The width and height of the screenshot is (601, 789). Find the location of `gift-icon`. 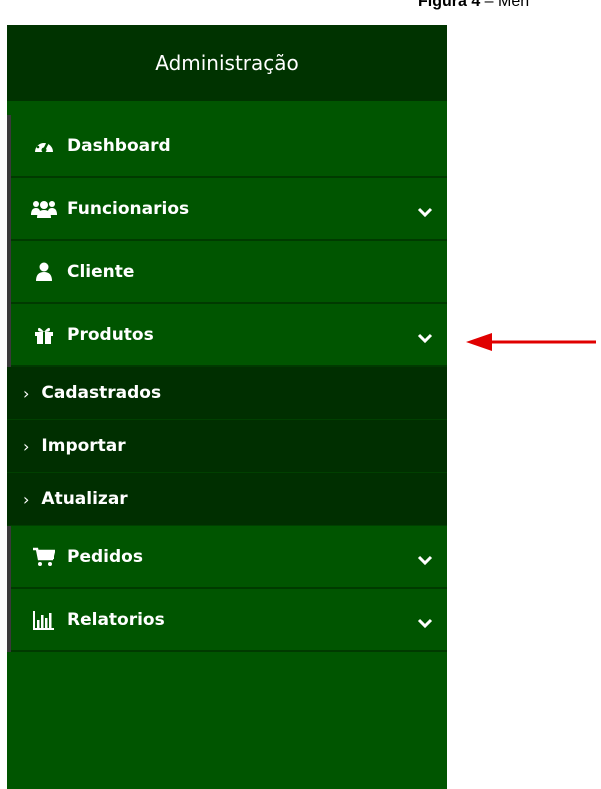

gift-icon is located at coordinates (44, 335).